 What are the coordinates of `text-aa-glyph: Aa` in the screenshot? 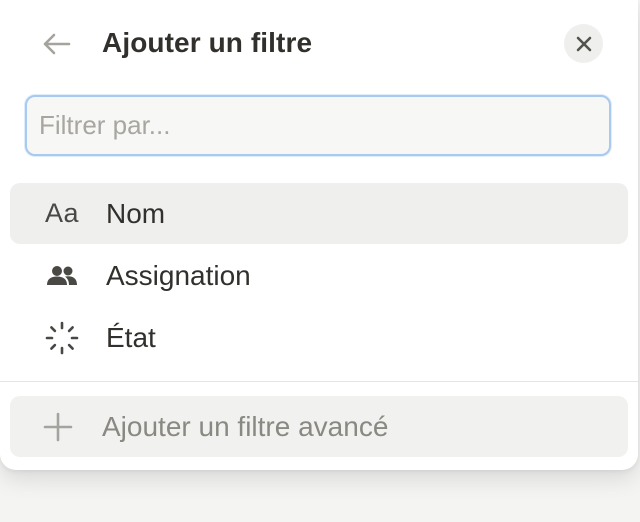 It's located at (62, 213).